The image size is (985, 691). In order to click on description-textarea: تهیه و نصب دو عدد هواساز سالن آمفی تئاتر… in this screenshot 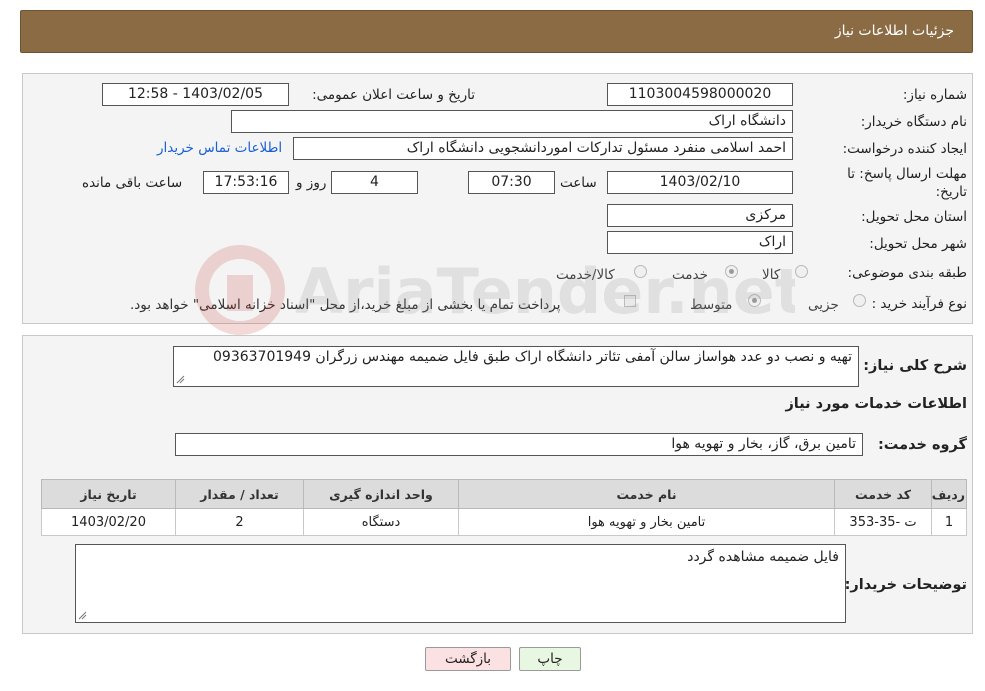, I will do `click(516, 366)`.